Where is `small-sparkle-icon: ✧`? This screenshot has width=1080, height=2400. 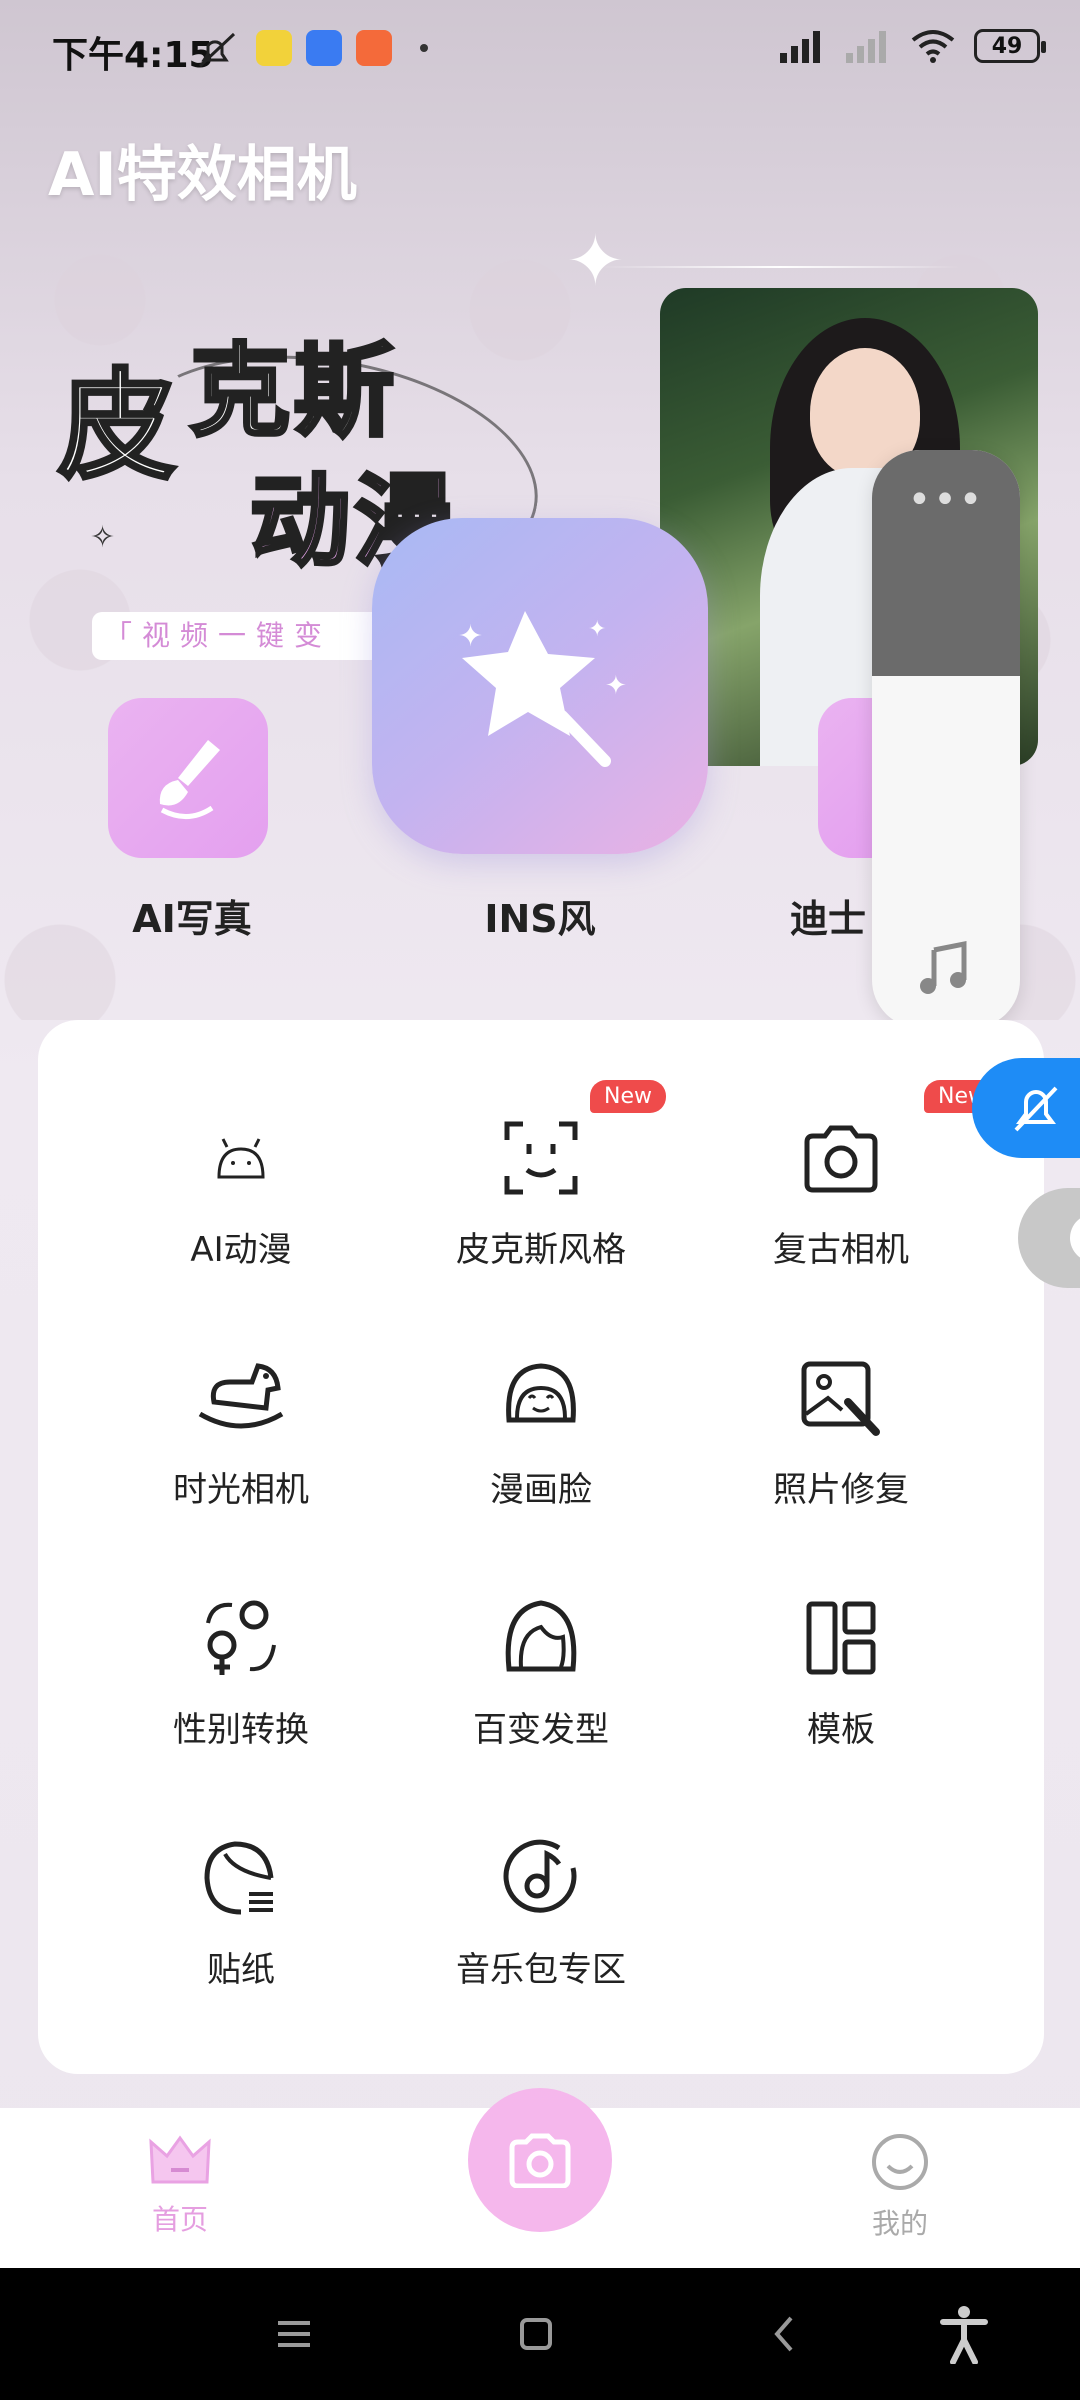 small-sparkle-icon: ✧ is located at coordinates (103, 537).